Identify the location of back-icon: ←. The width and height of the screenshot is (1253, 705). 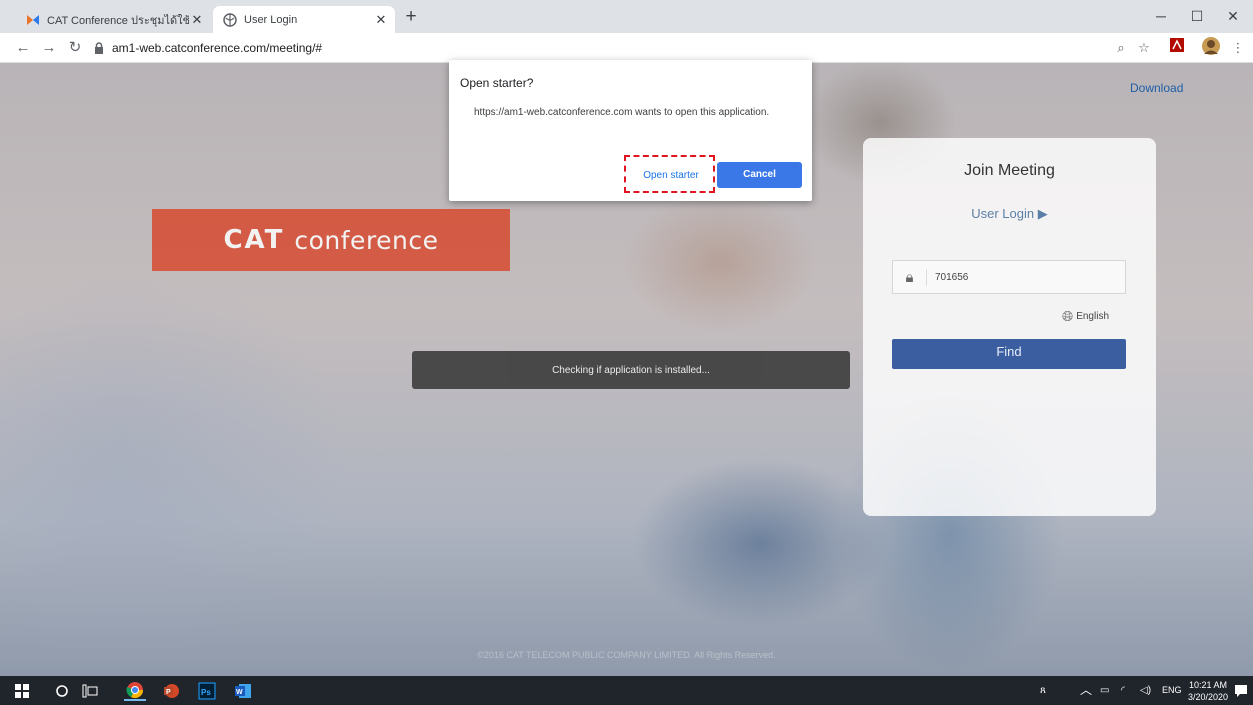
(23, 48).